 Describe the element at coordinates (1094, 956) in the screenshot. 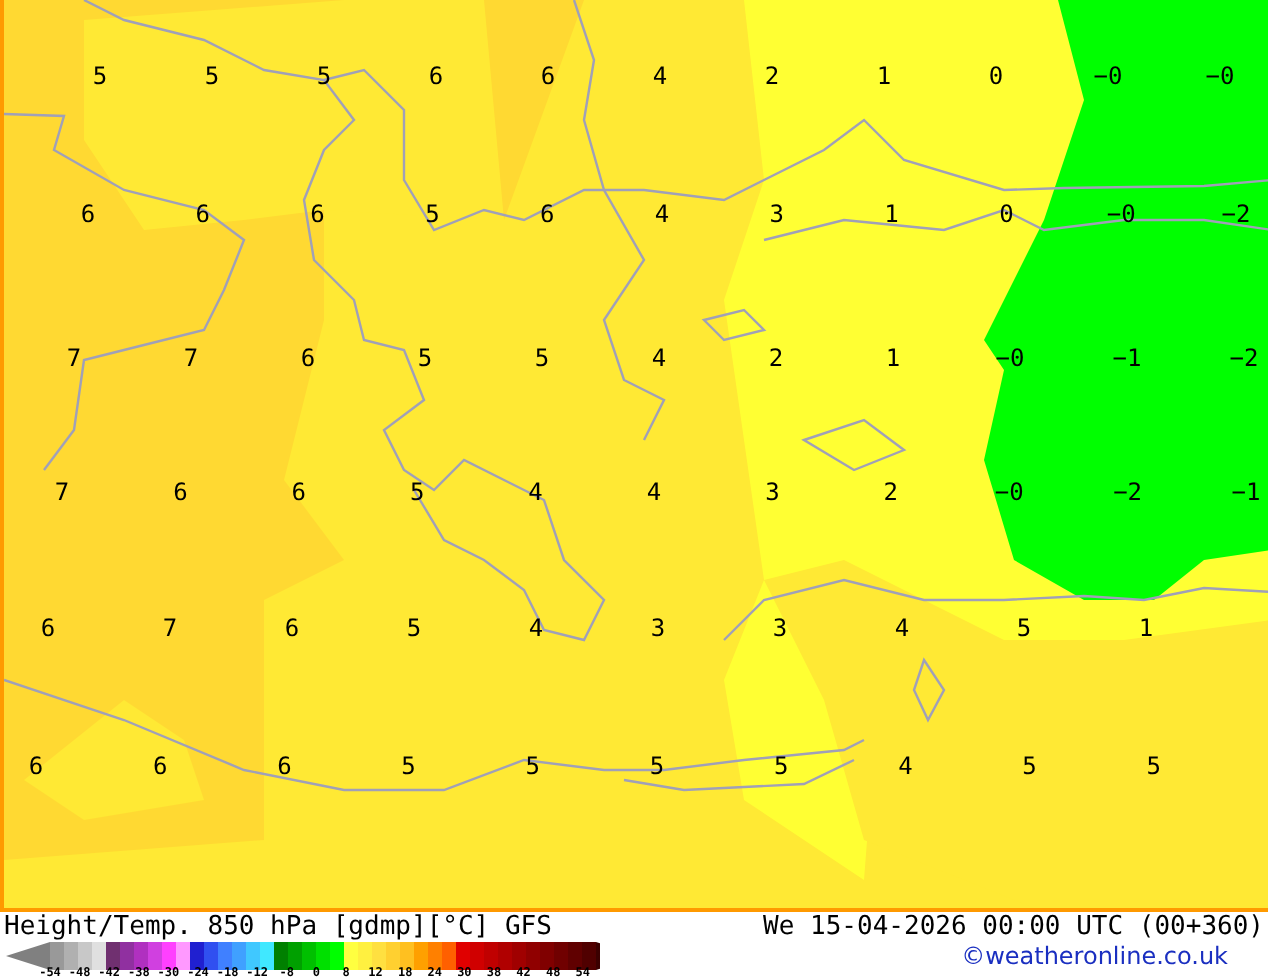

I see `credit-link: ©weatheronline.co.uk` at that location.